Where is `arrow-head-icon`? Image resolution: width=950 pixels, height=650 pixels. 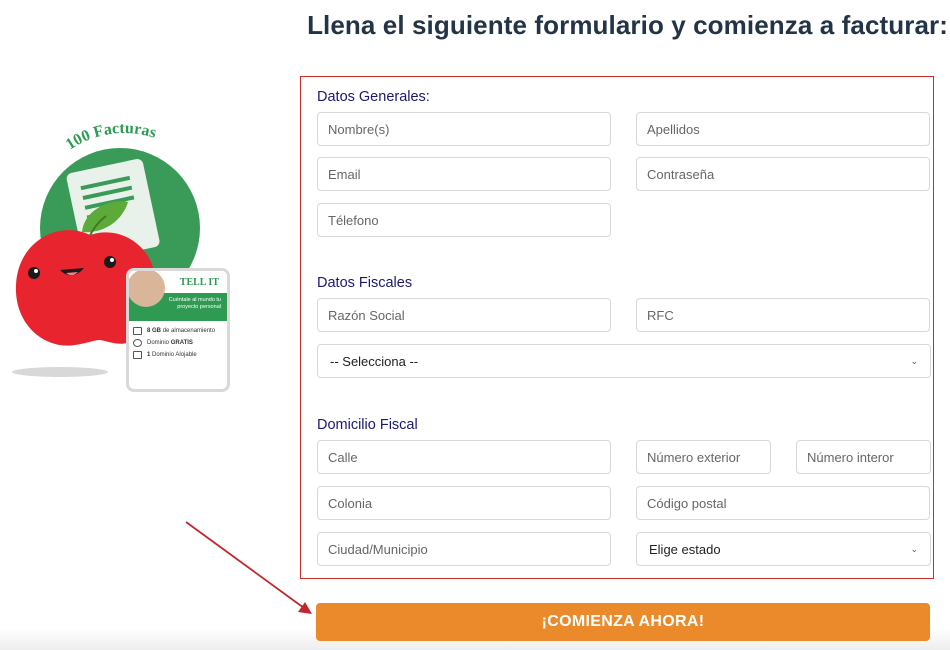
arrow-head-icon is located at coordinates (305, 608).